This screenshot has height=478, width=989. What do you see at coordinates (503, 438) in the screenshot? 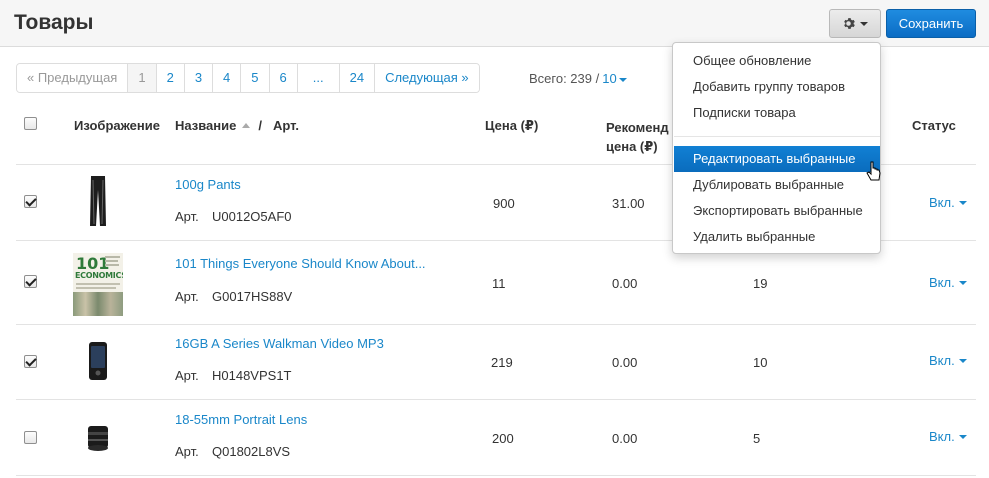
I see `product-price: 200` at bounding box center [503, 438].